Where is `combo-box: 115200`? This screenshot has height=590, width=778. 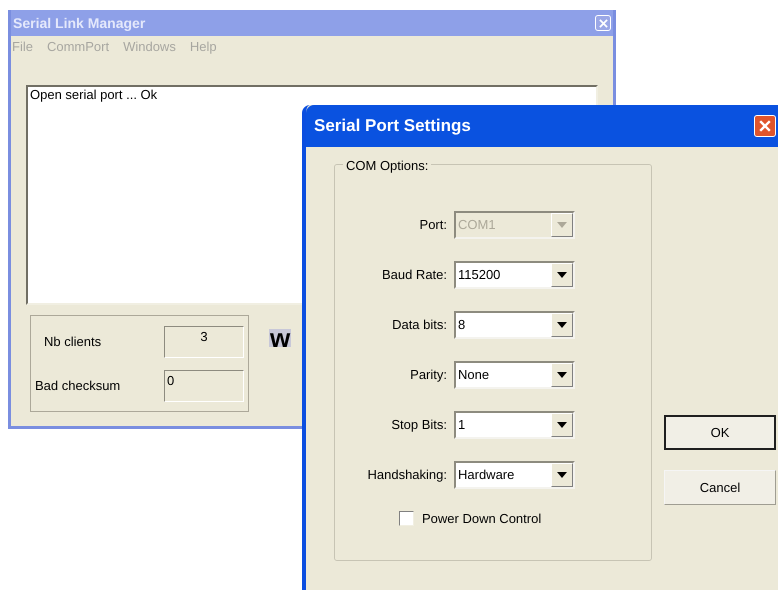
combo-box: 115200 is located at coordinates (514, 275).